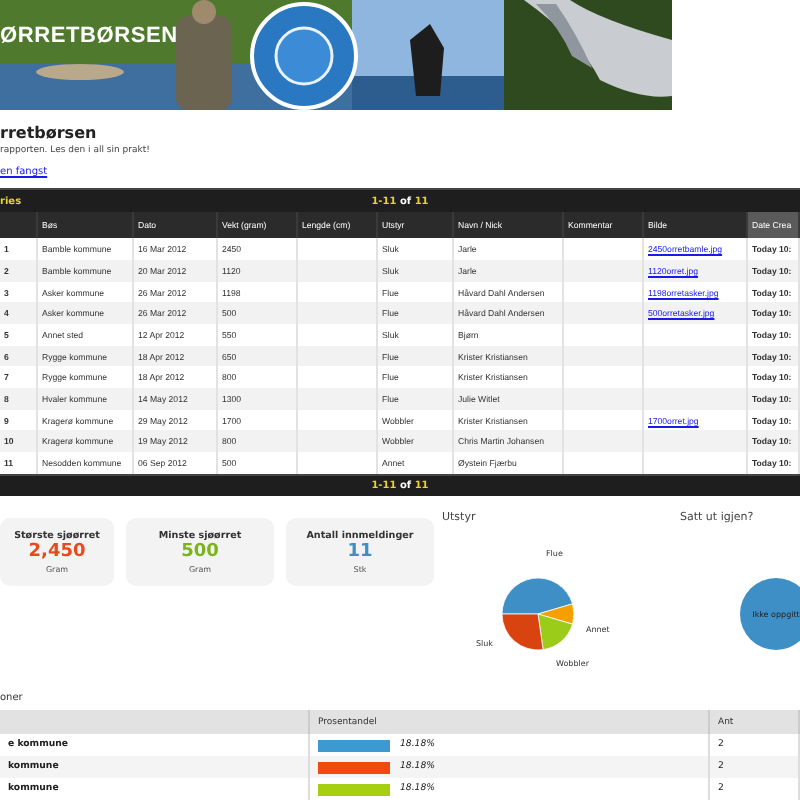 This screenshot has width=800, height=800. Describe the element at coordinates (770, 614) in the screenshot. I see `pie-slice` at that location.